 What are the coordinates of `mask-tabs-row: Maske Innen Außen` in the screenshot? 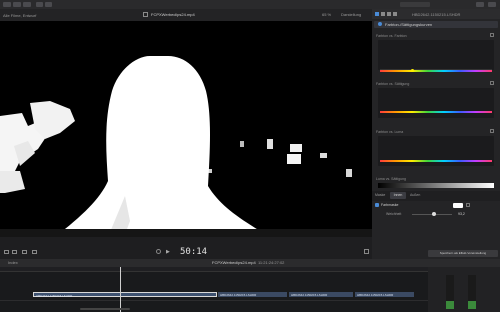 It's located at (436, 196).